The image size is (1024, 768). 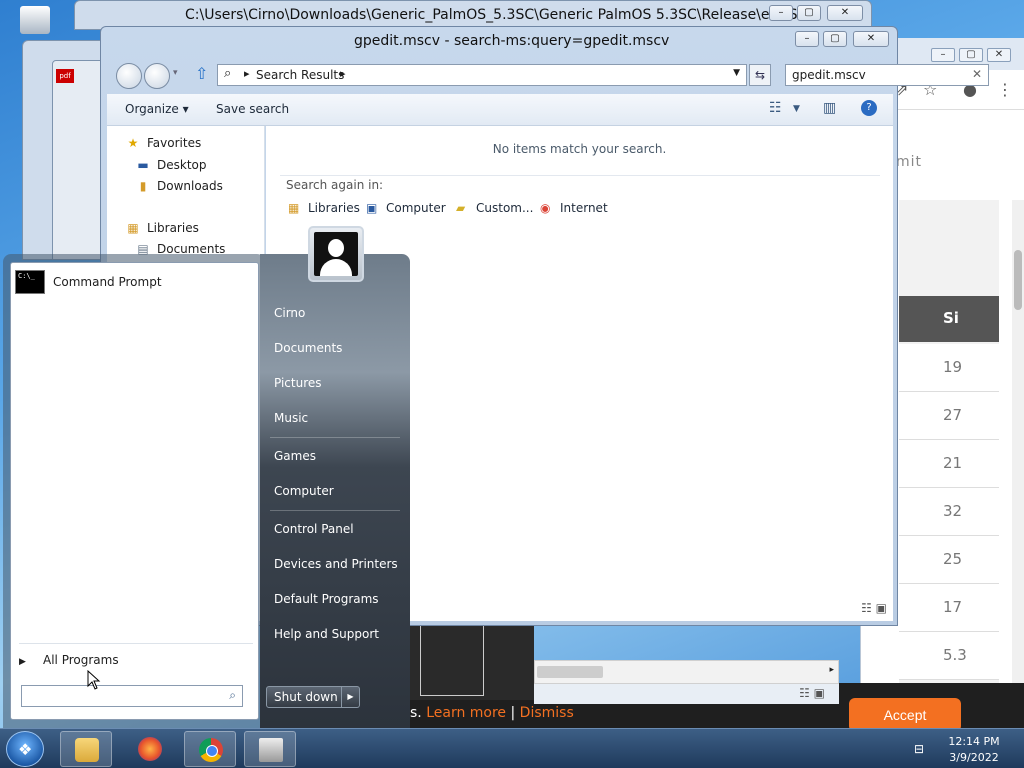 I want to click on menu-icon: ⋮, so click(x=1005, y=89).